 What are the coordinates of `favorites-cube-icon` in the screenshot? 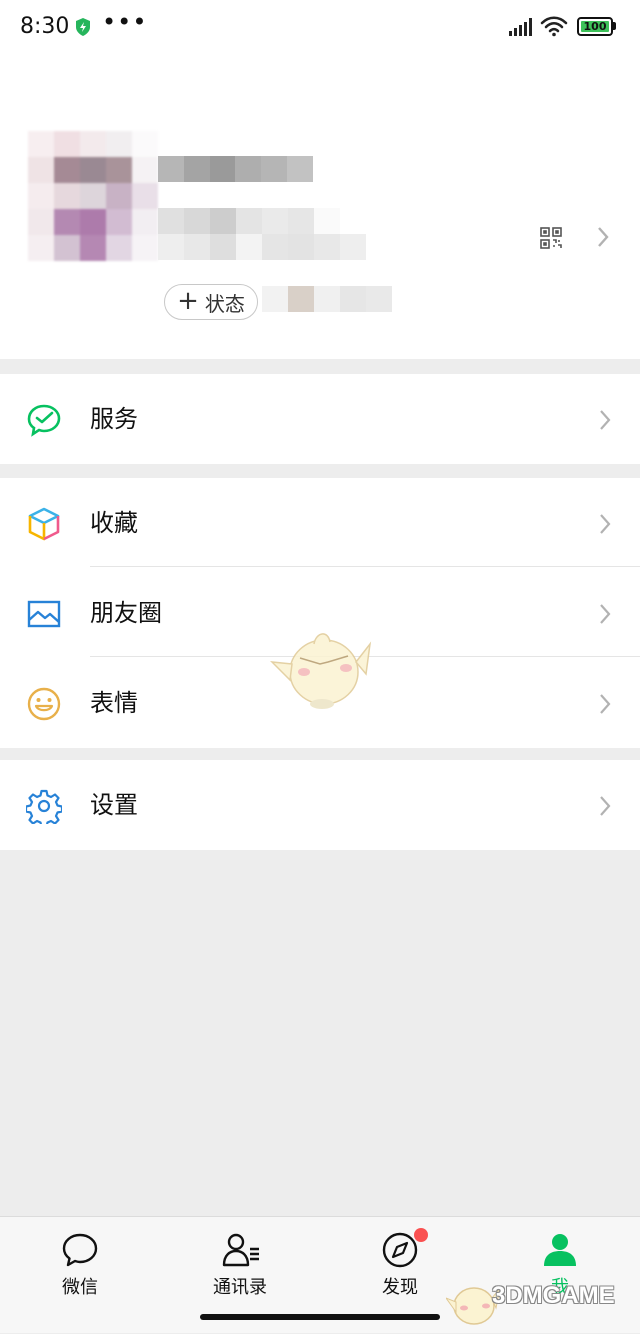 It's located at (44, 524).